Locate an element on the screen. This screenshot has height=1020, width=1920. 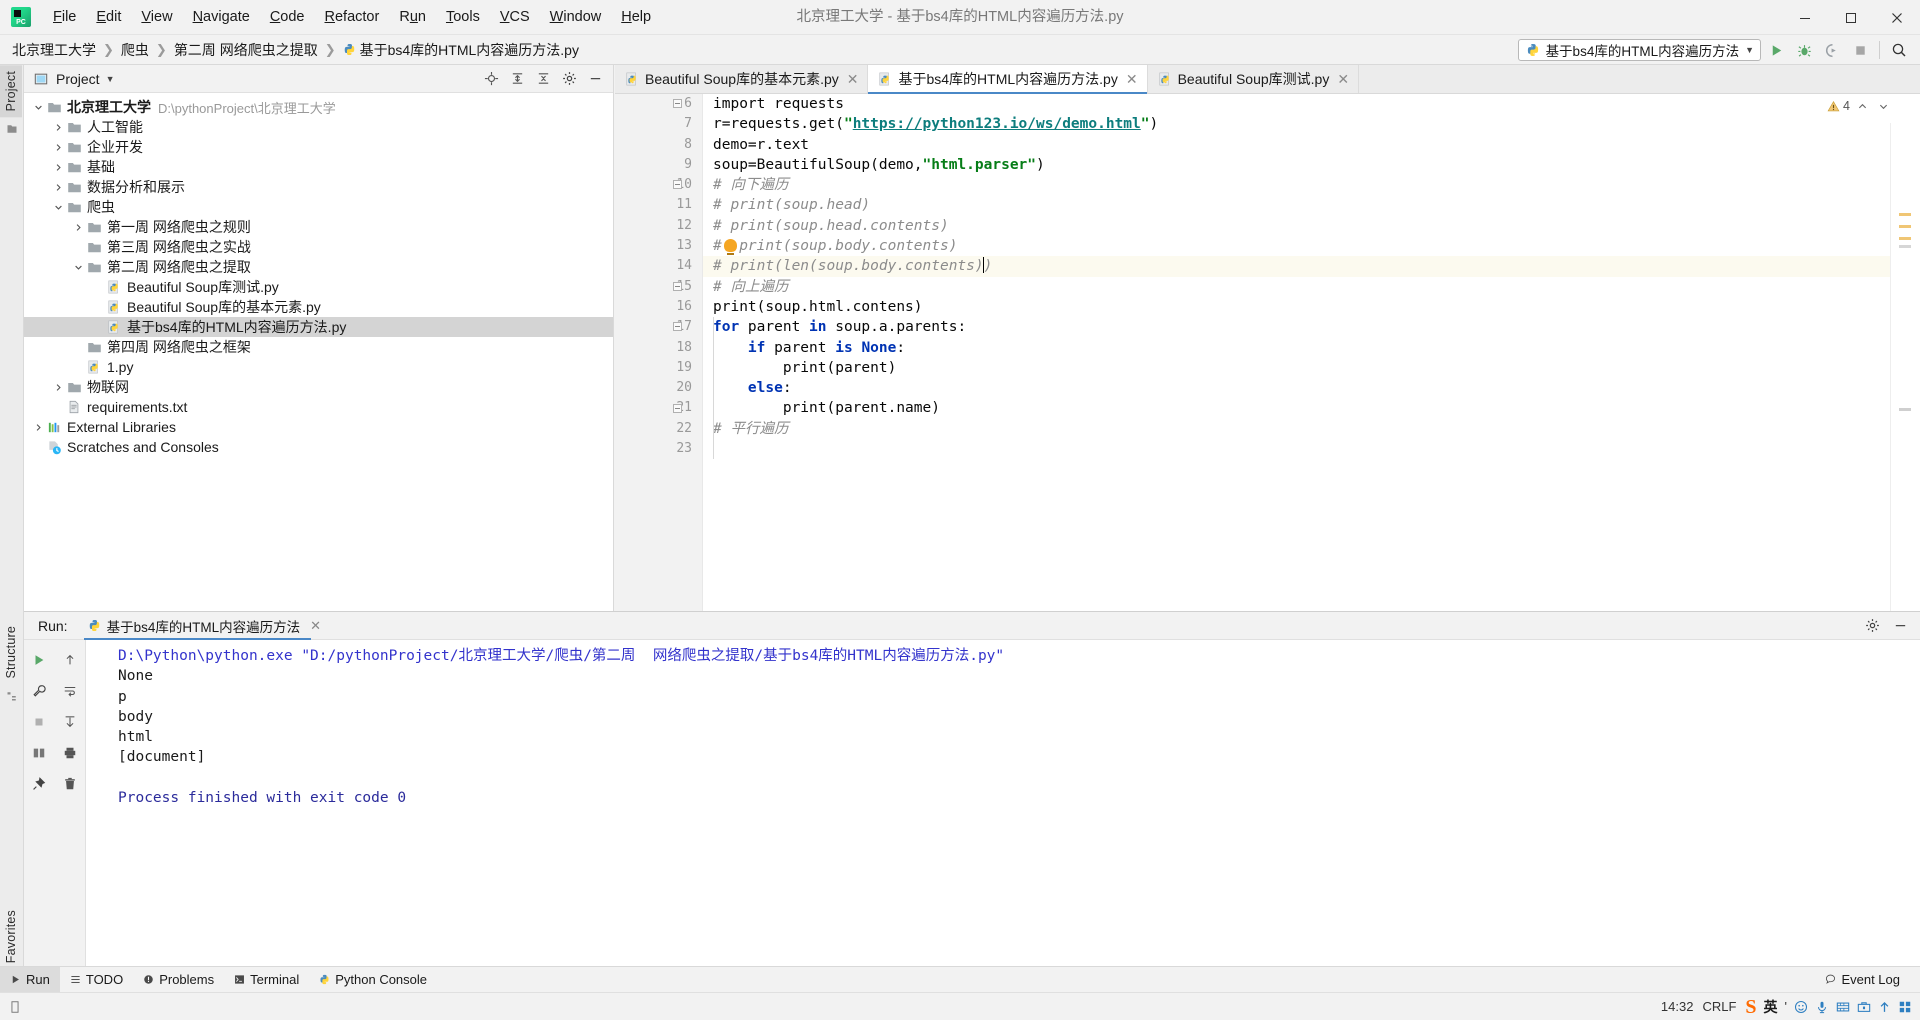
code-line: import requests is located at coordinates (1301, 104).